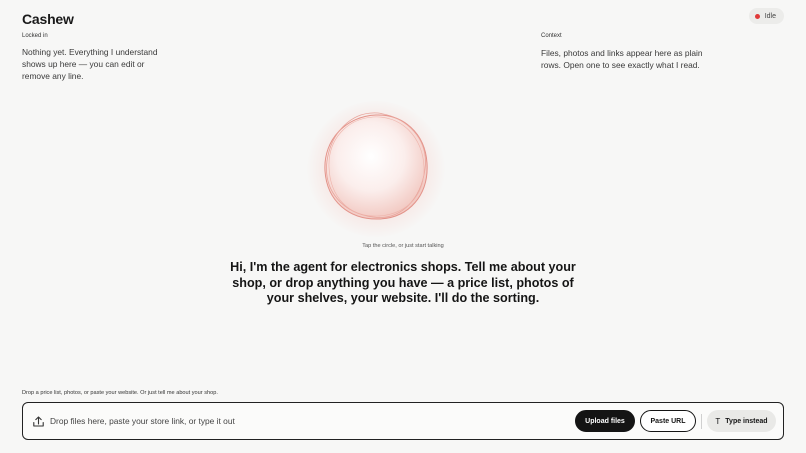 This screenshot has width=806, height=453. I want to click on orb-hint: Tap the circle, or just start talking, so click(403, 246).